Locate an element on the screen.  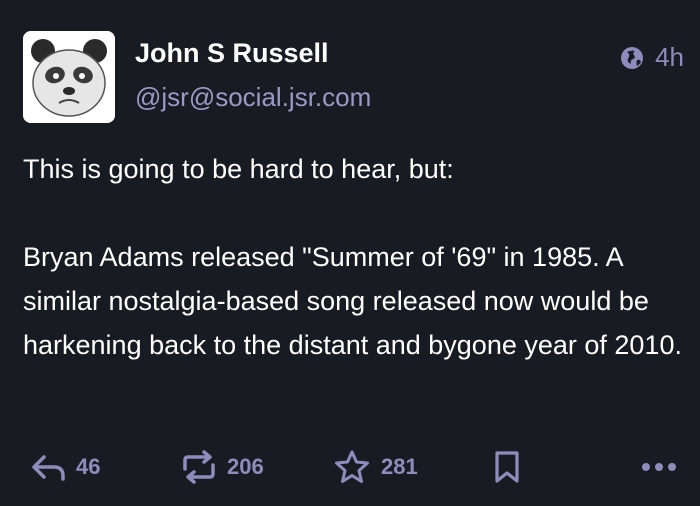
relative-time: 4h is located at coordinates (669, 57).